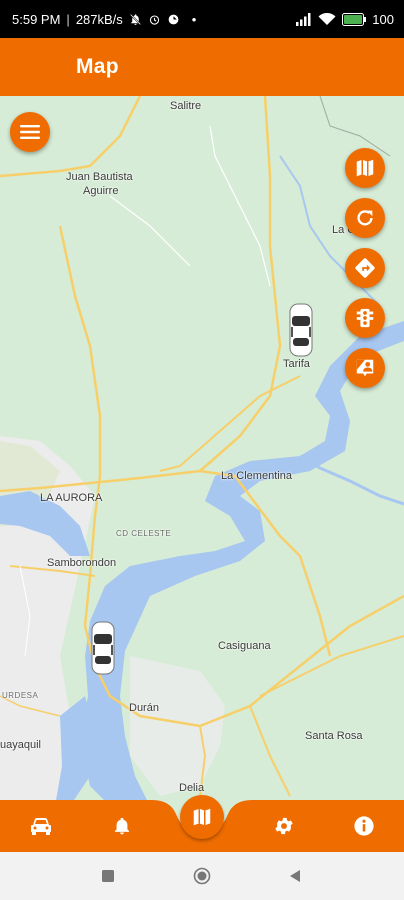 The width and height of the screenshot is (404, 900). What do you see at coordinates (144, 708) in the screenshot?
I see `place-label: Durán` at bounding box center [144, 708].